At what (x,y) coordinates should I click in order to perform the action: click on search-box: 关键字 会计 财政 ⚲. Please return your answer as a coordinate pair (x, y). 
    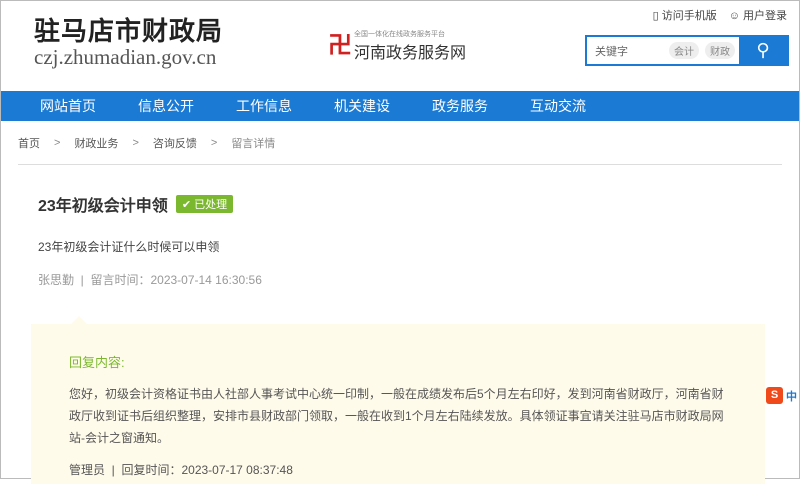
    Looking at the image, I should click on (687, 50).